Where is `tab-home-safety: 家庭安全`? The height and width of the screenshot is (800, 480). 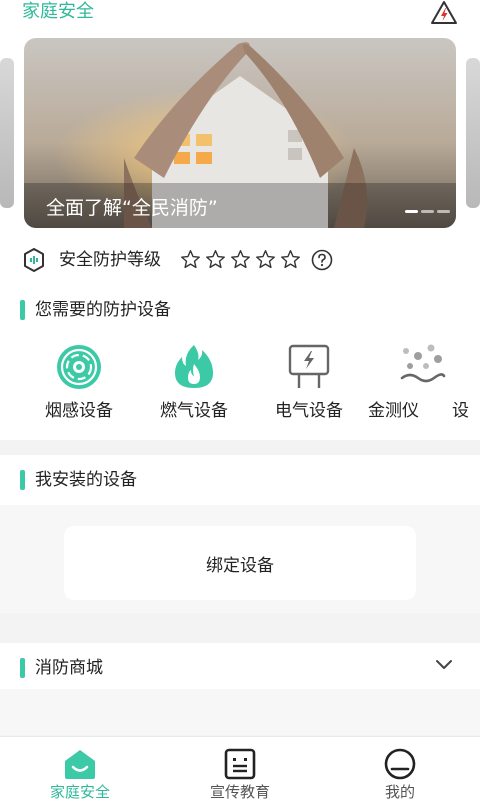
tab-home-safety: 家庭安全 is located at coordinates (80, 768).